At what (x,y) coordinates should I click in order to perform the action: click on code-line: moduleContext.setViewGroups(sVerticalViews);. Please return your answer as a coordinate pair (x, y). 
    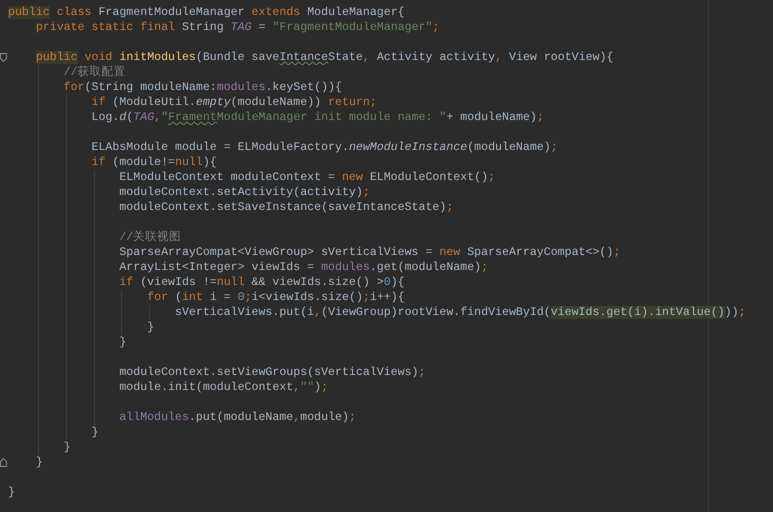
    Looking at the image, I should click on (272, 372).